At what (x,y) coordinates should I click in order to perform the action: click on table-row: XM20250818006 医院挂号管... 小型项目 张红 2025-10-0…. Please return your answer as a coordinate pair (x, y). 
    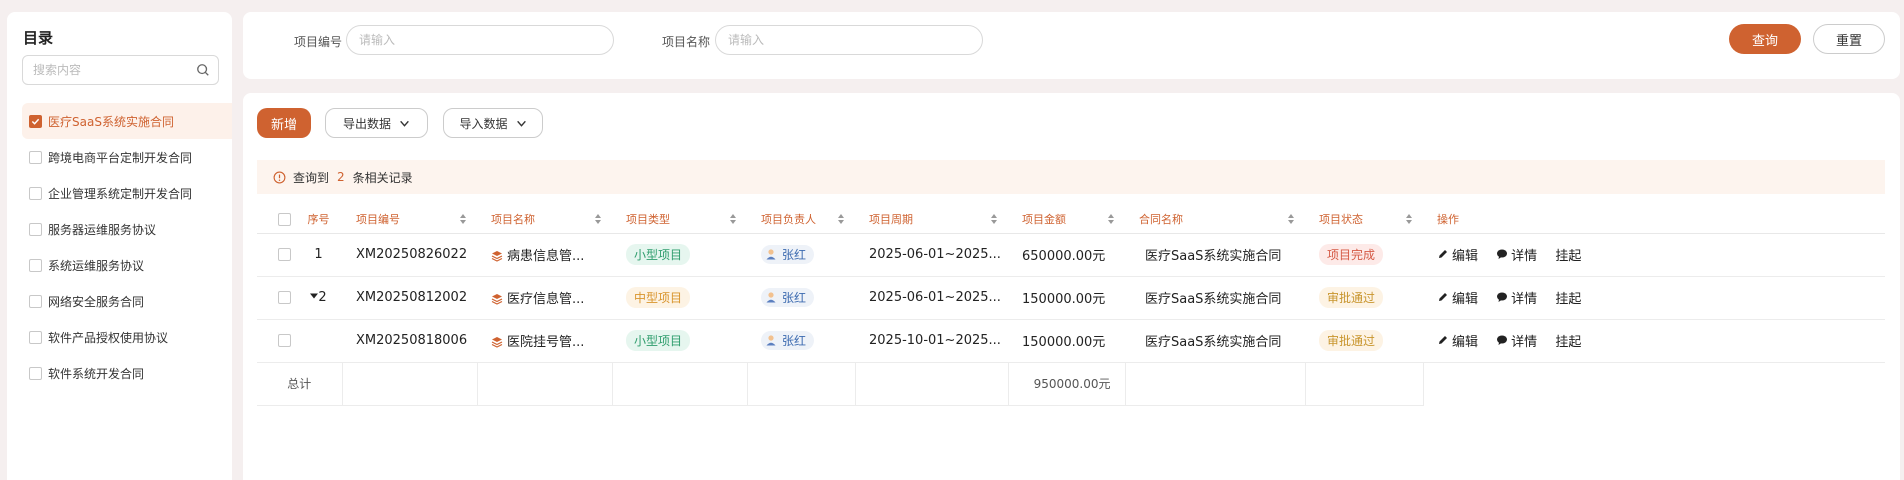
    Looking at the image, I should click on (1071, 341).